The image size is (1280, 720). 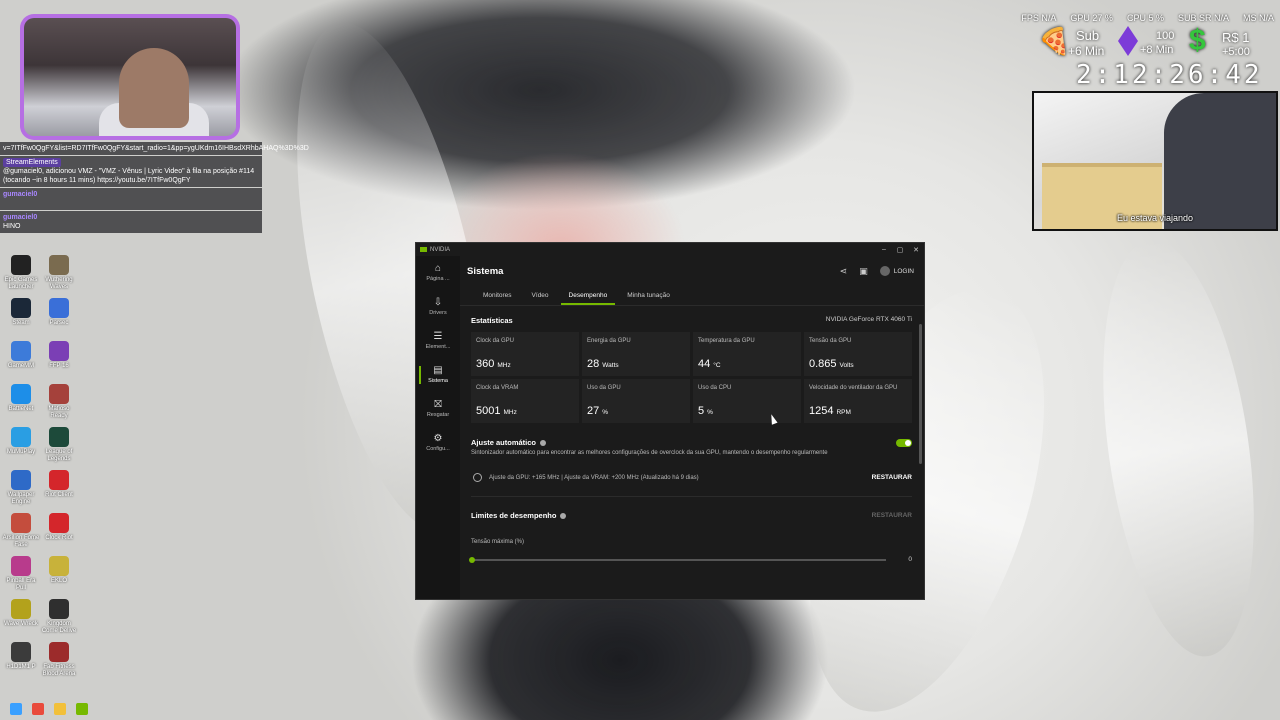 I want to click on cpu-stat: CPU 5 %, so click(x=1145, y=18).